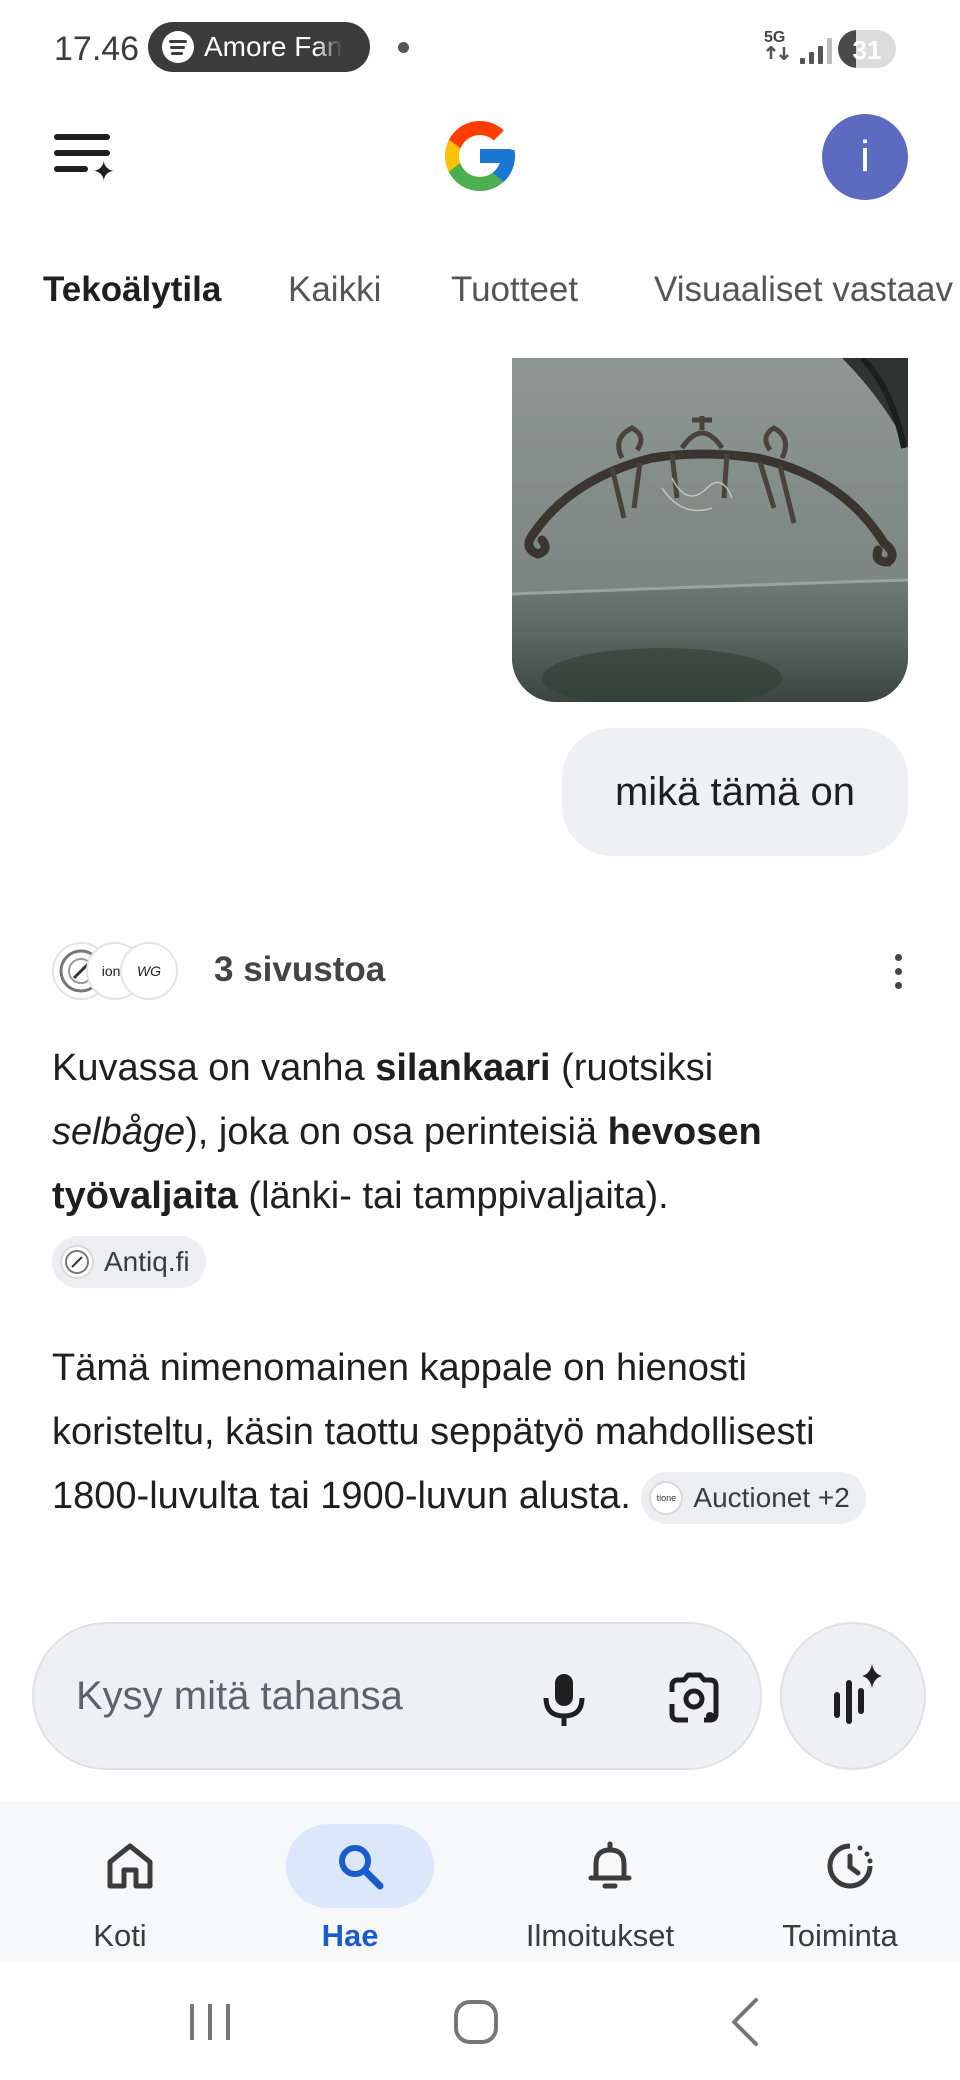 The width and height of the screenshot is (960, 2080). What do you see at coordinates (476, 2022) in the screenshot?
I see `home-button-icon` at bounding box center [476, 2022].